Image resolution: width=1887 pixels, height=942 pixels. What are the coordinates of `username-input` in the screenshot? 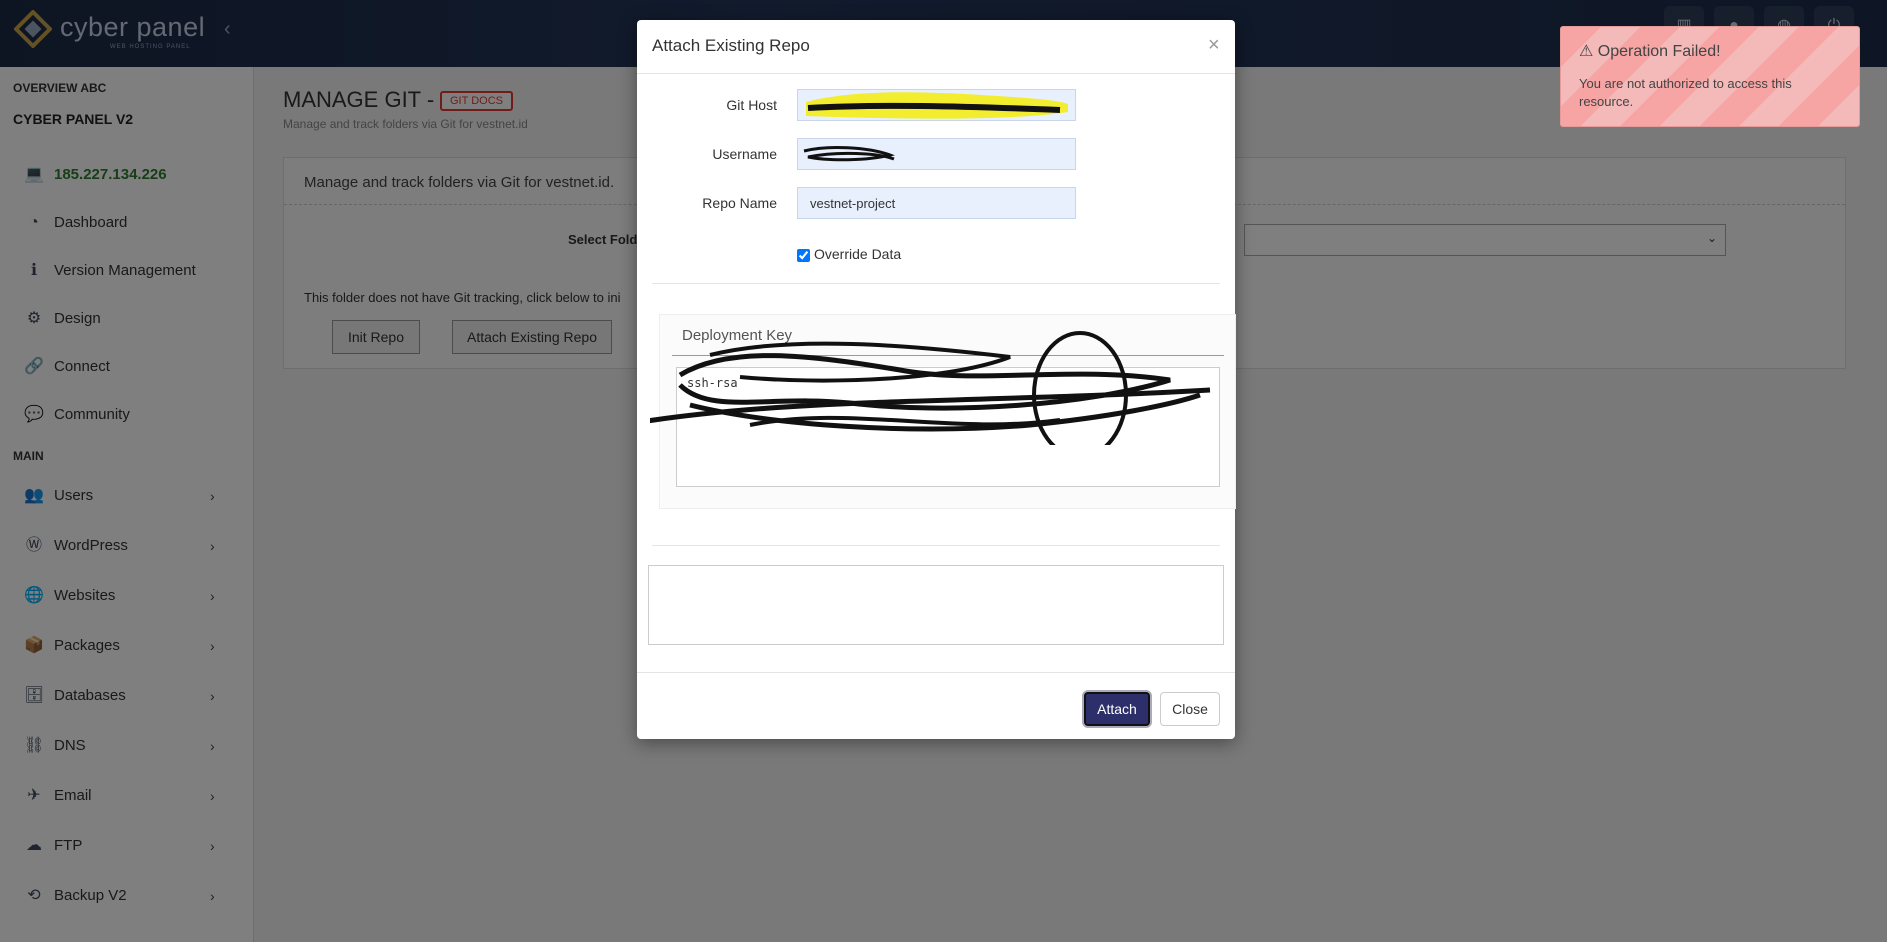 It's located at (936, 154).